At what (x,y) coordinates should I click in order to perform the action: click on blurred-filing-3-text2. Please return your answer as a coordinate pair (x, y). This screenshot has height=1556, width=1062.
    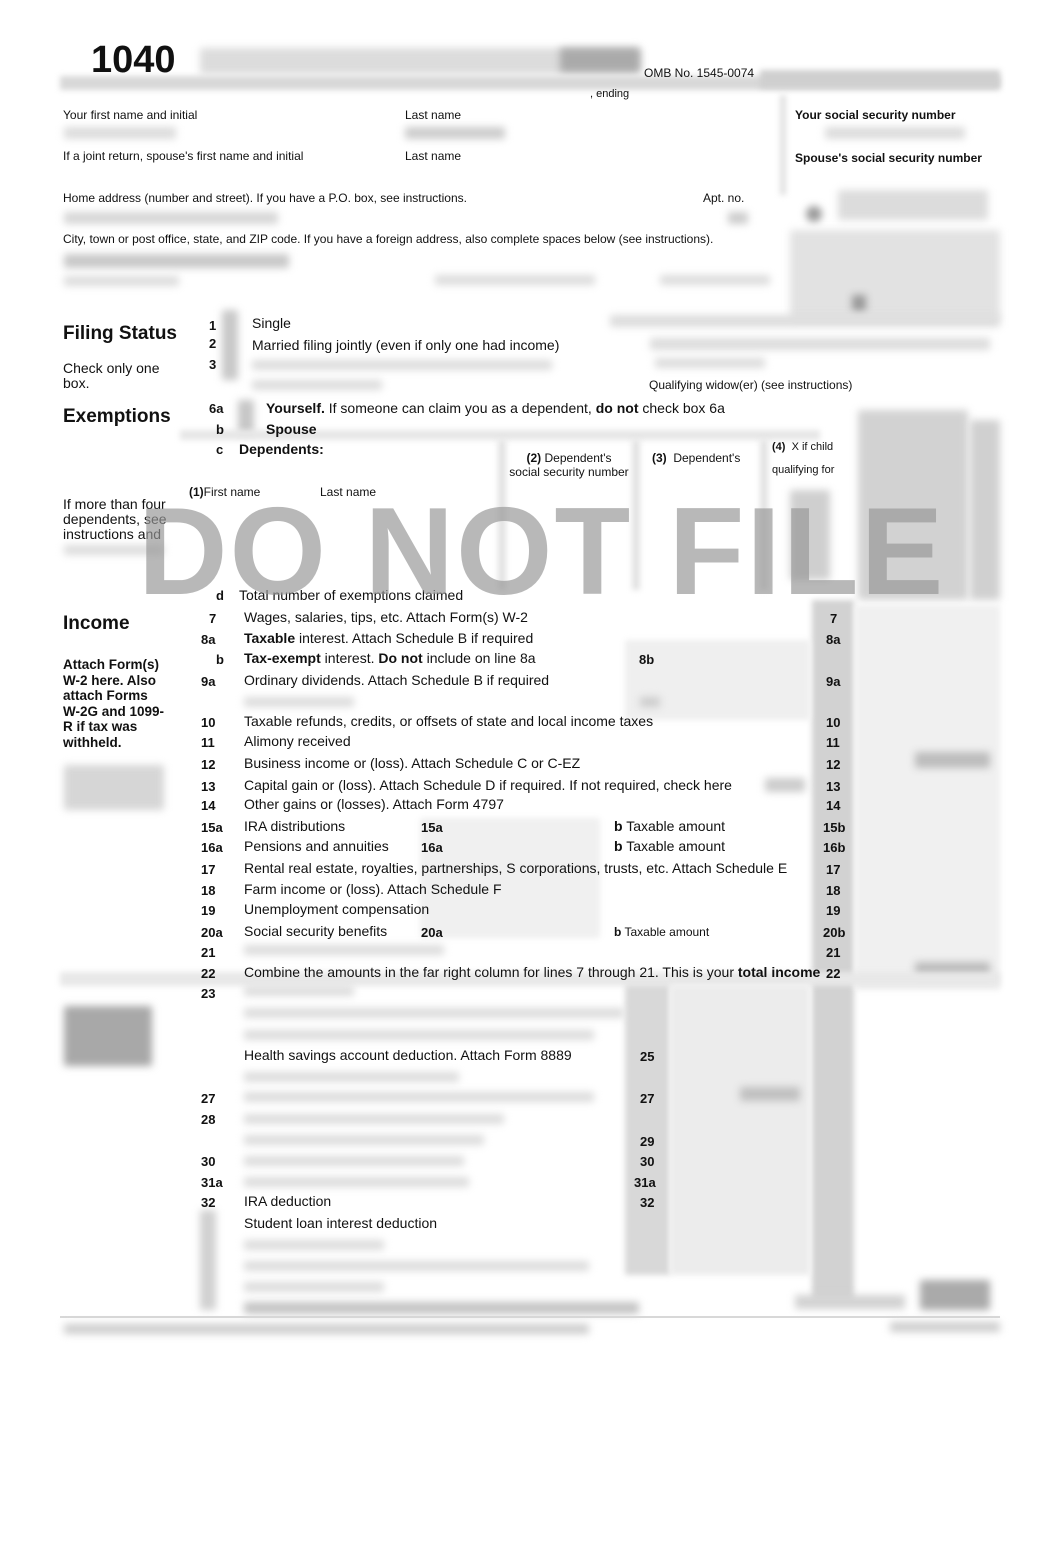
    Looking at the image, I should click on (317, 385).